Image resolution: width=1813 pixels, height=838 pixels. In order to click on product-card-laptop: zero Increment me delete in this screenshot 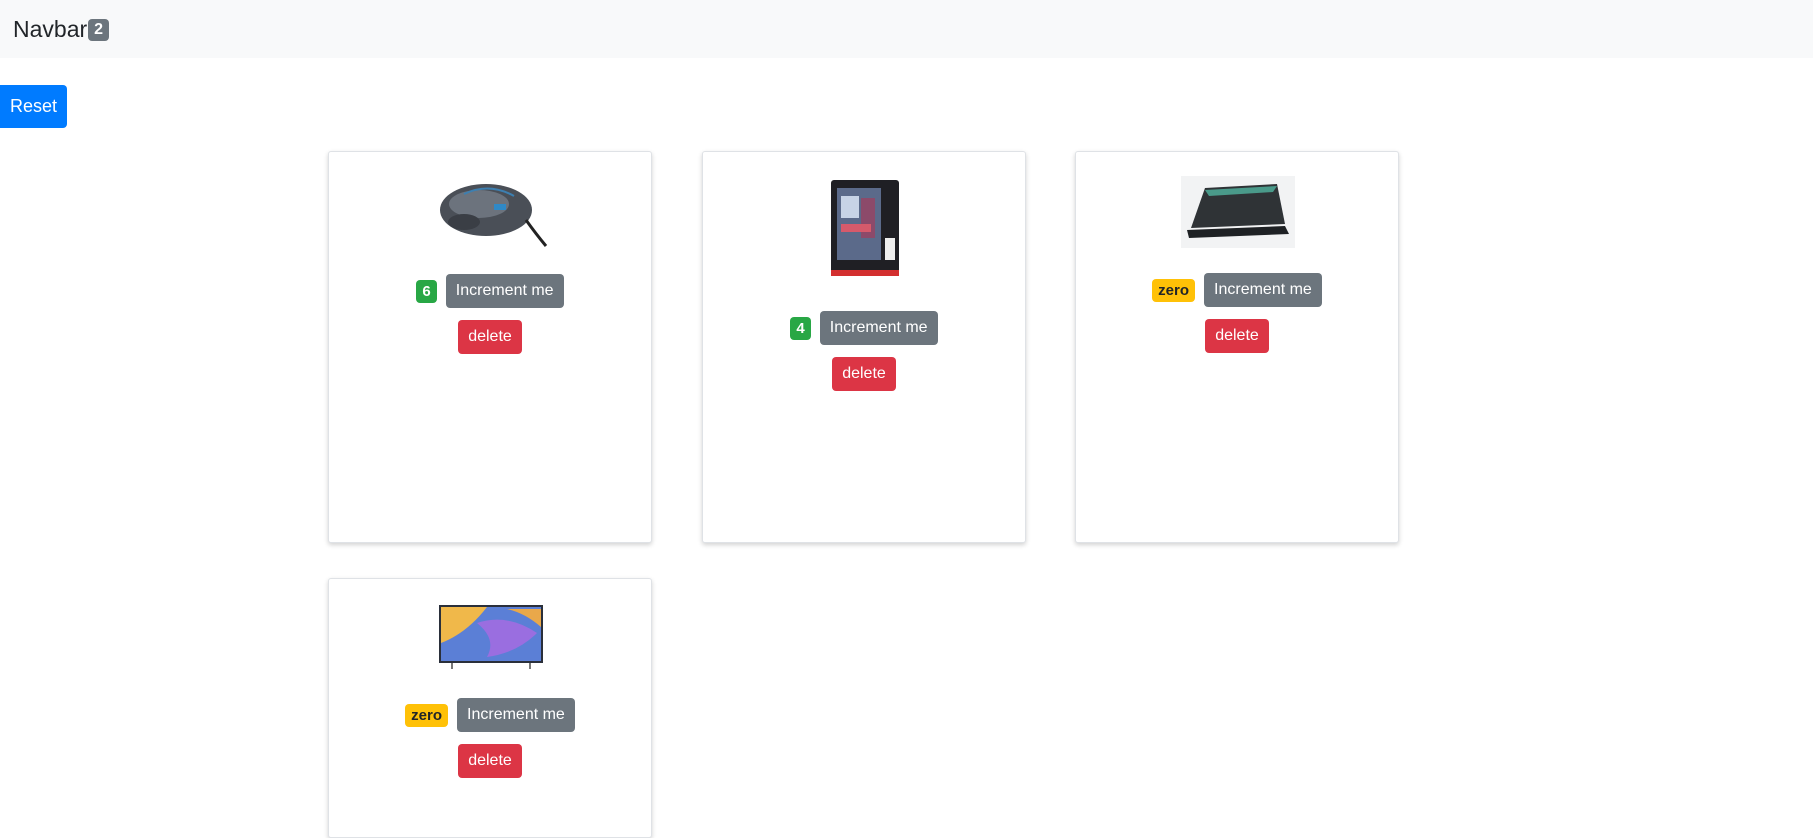, I will do `click(1237, 347)`.